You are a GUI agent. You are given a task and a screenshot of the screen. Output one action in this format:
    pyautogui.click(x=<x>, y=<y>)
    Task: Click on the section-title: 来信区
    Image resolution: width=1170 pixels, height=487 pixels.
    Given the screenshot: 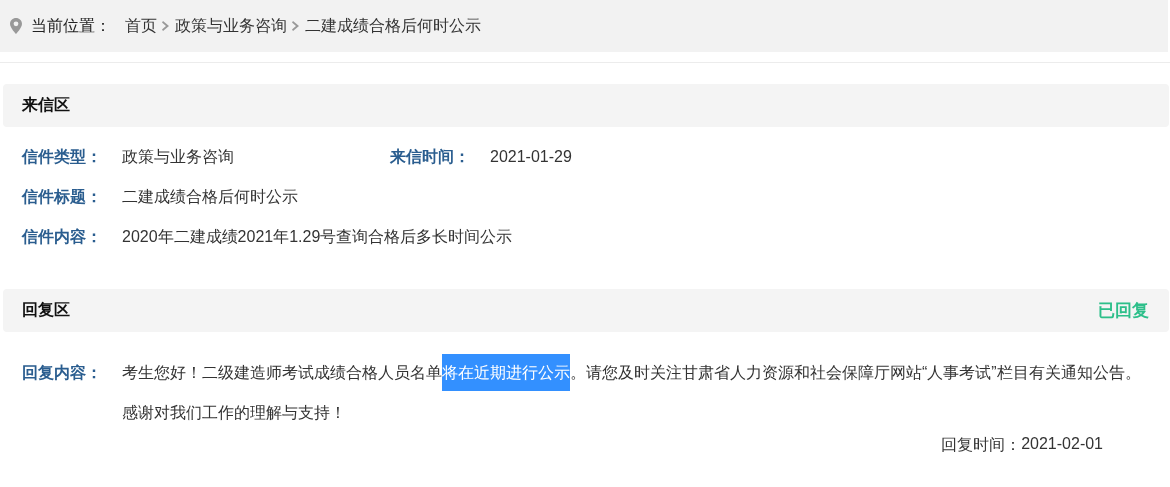 What is the action you would take?
    pyautogui.click(x=46, y=105)
    